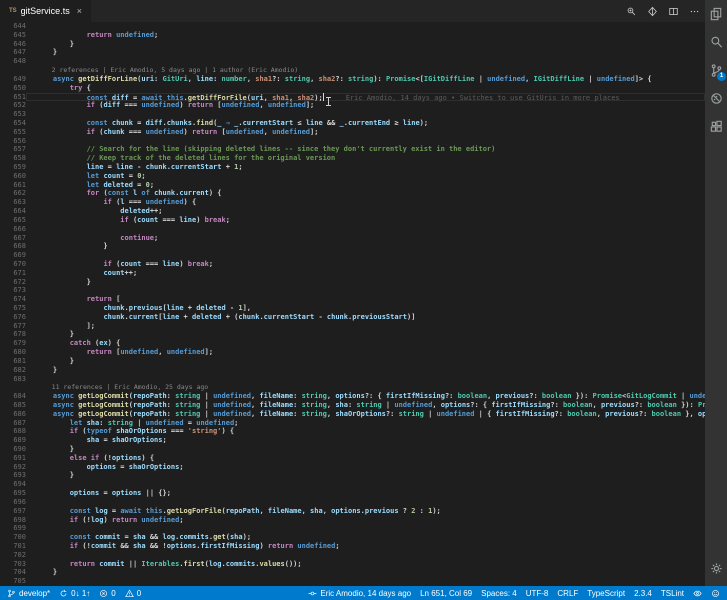 The width and height of the screenshot is (727, 600). I want to click on line-number: 655, so click(13, 132).